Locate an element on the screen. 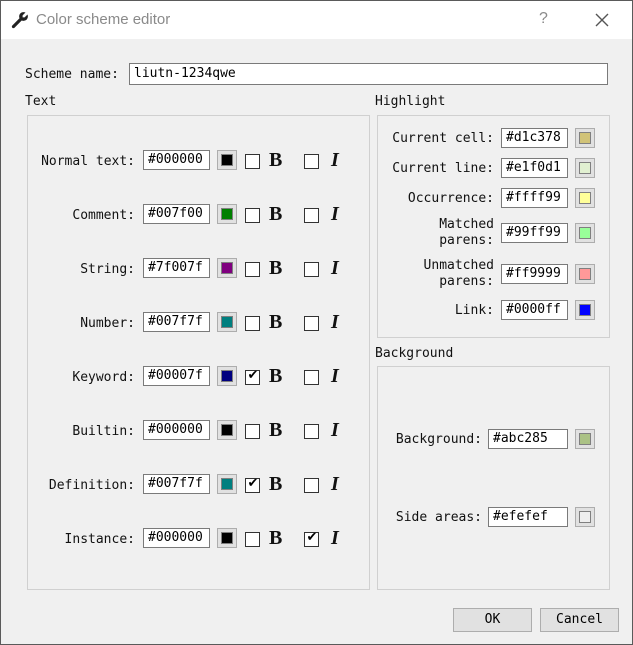 This screenshot has height=645, width=633. matched-parens-color-button is located at coordinates (585, 233).